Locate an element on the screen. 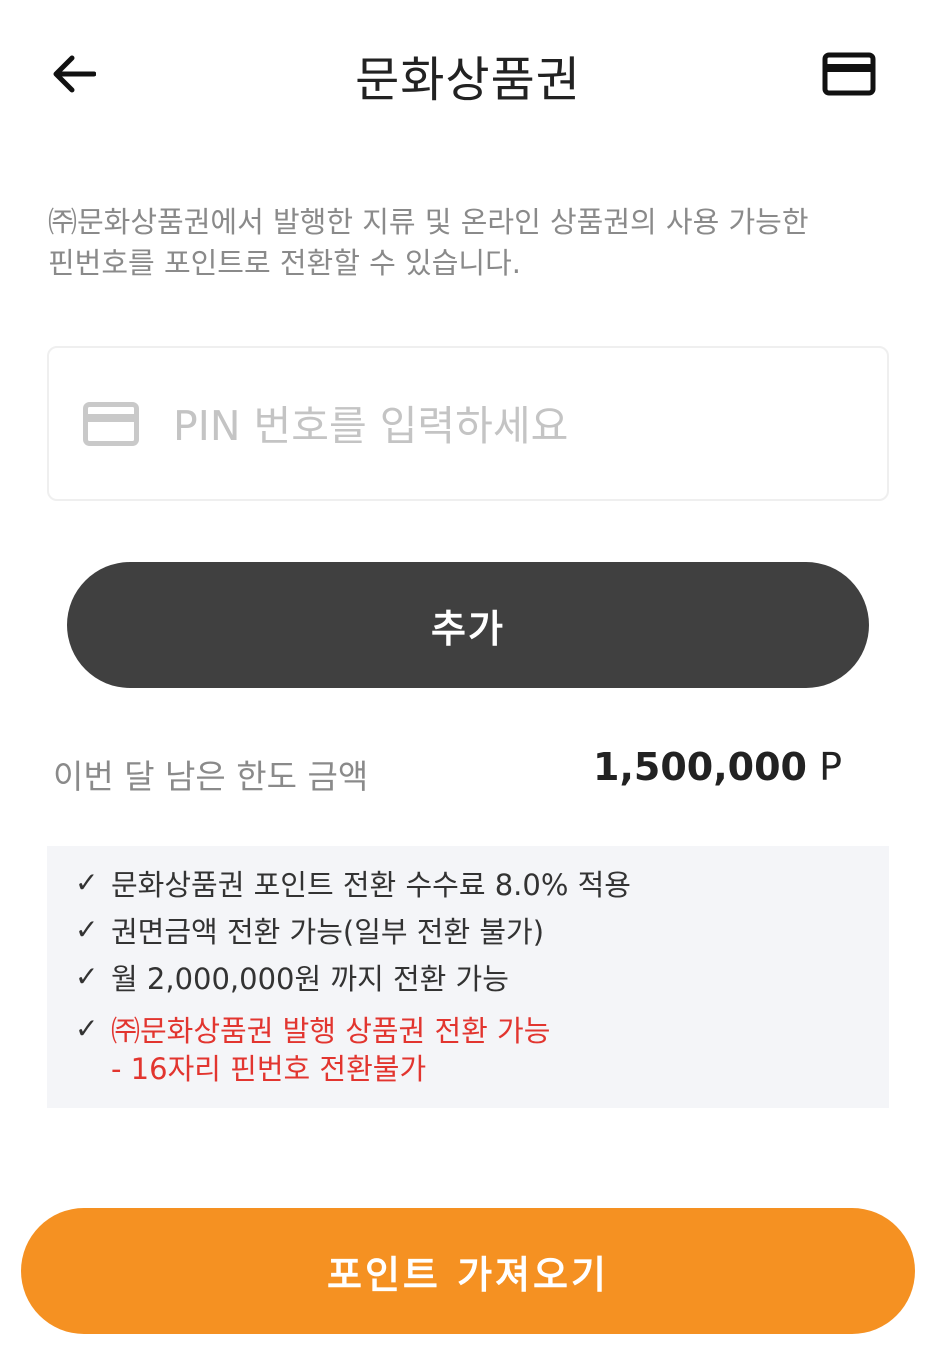 The image size is (936, 1359). limit-label: 이번 달 남은 한도 금액 is located at coordinates (211, 776).